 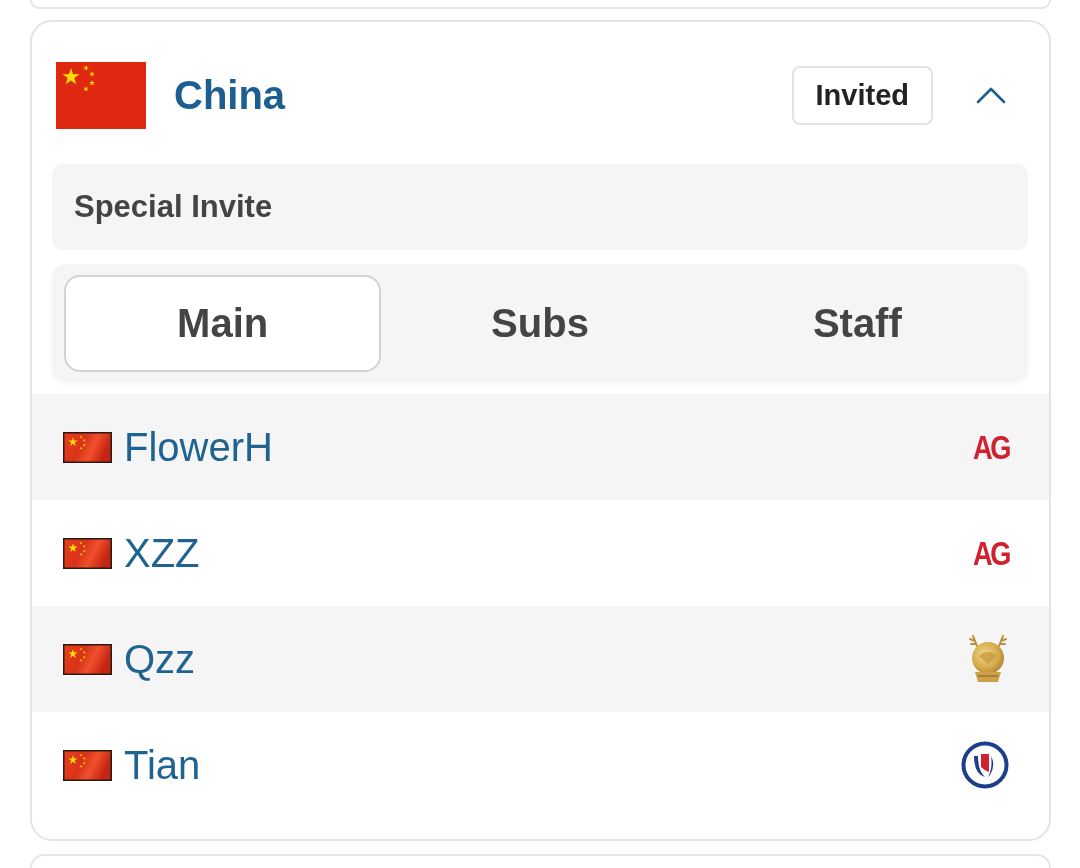 I want to click on emblem-icon, so click(x=988, y=659).